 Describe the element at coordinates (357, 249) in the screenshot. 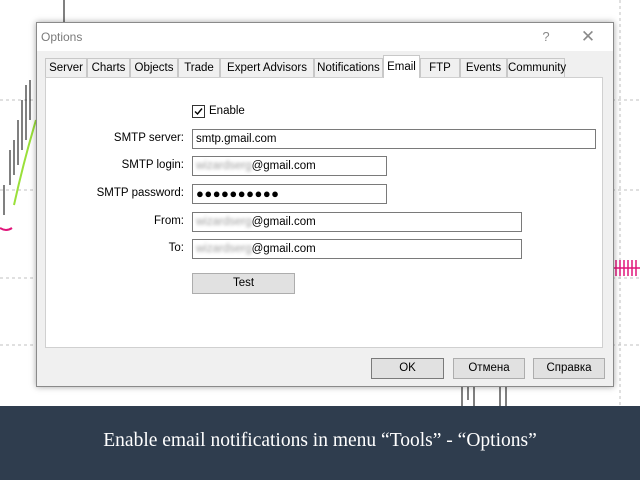

I see `to-input: wizardserg@gmail.com` at that location.